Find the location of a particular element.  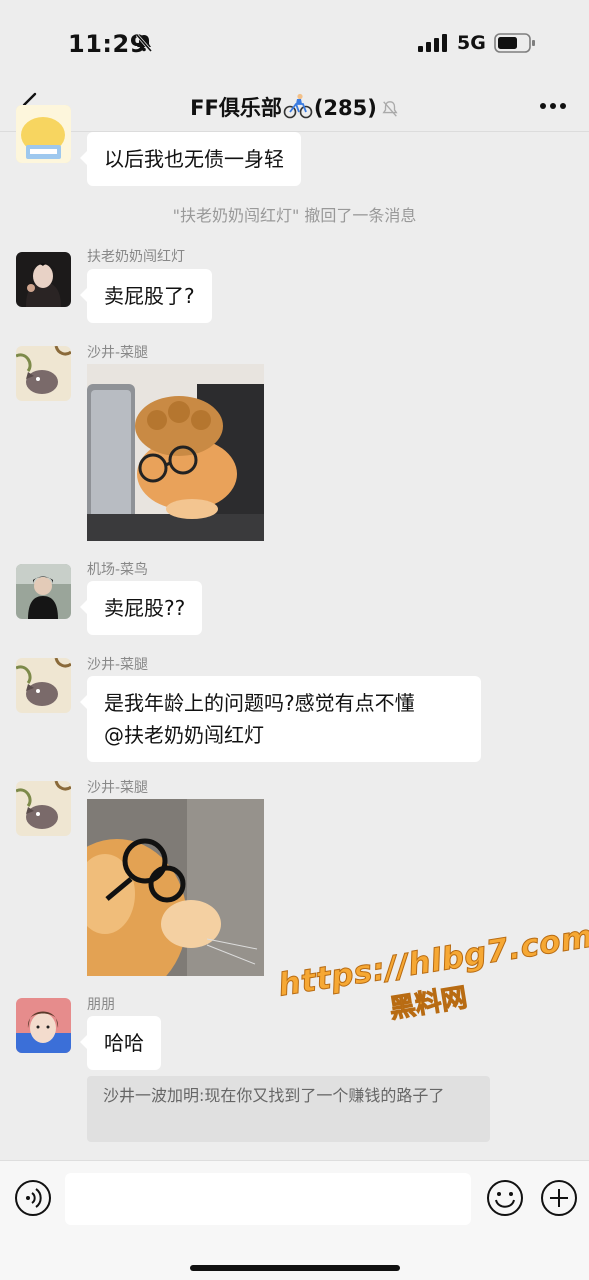

message-bubble: 哈哈 is located at coordinates (120, 1043).